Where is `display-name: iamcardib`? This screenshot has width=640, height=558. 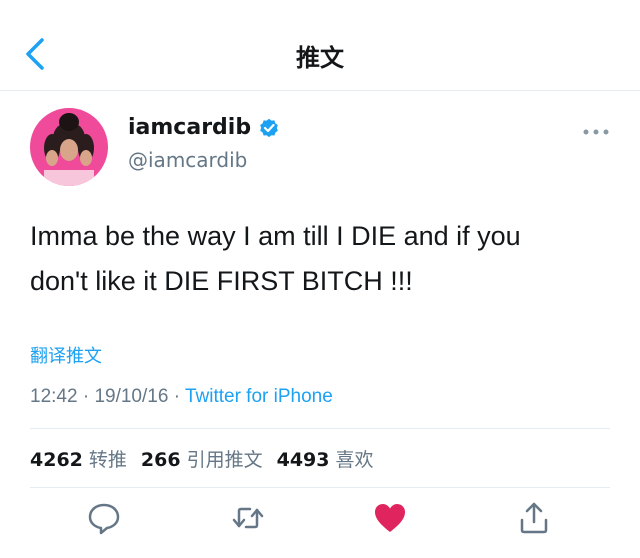 display-name: iamcardib is located at coordinates (190, 127).